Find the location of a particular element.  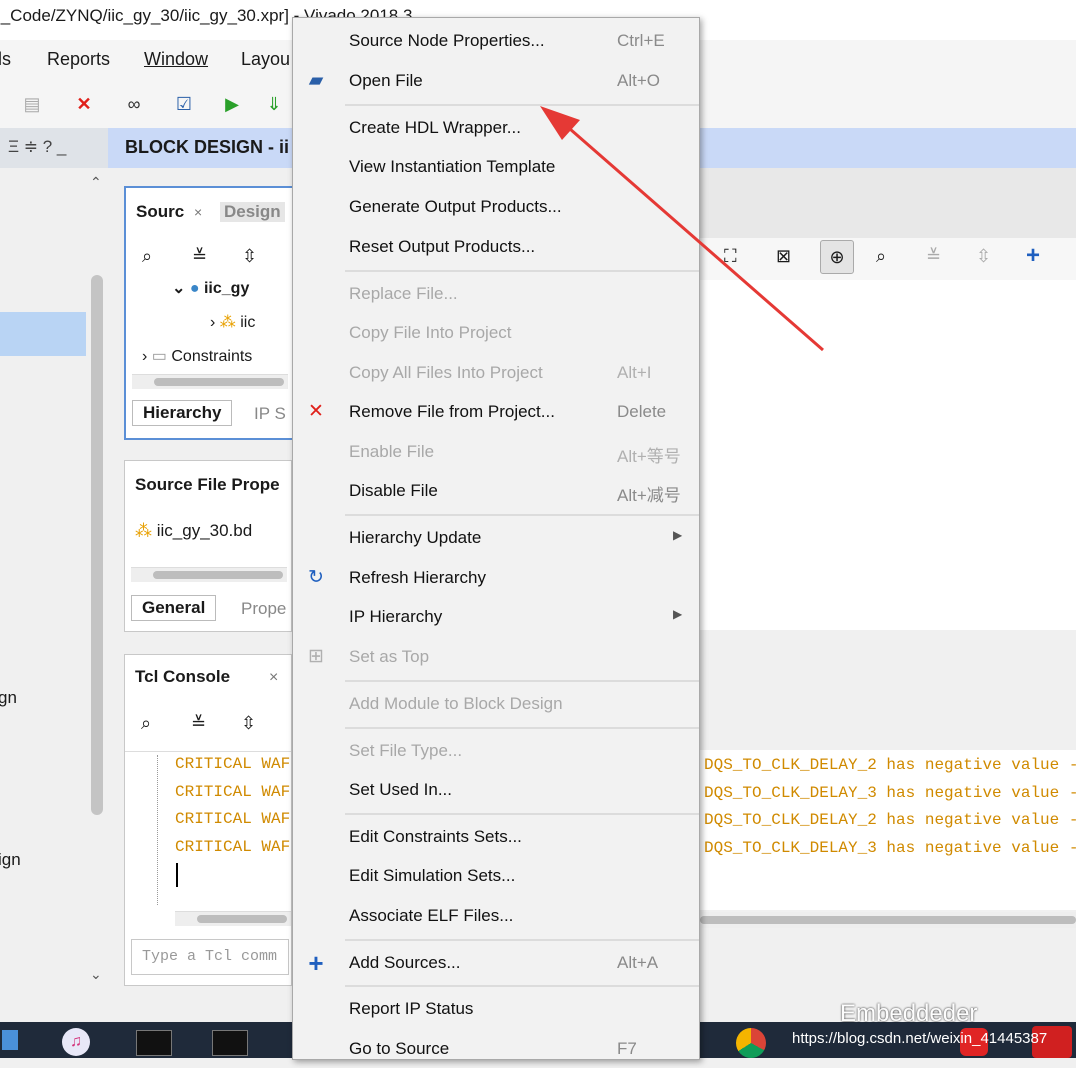

menu-item-ip-hierarchy: IP Hierarchy ▶ is located at coordinates (496, 617).